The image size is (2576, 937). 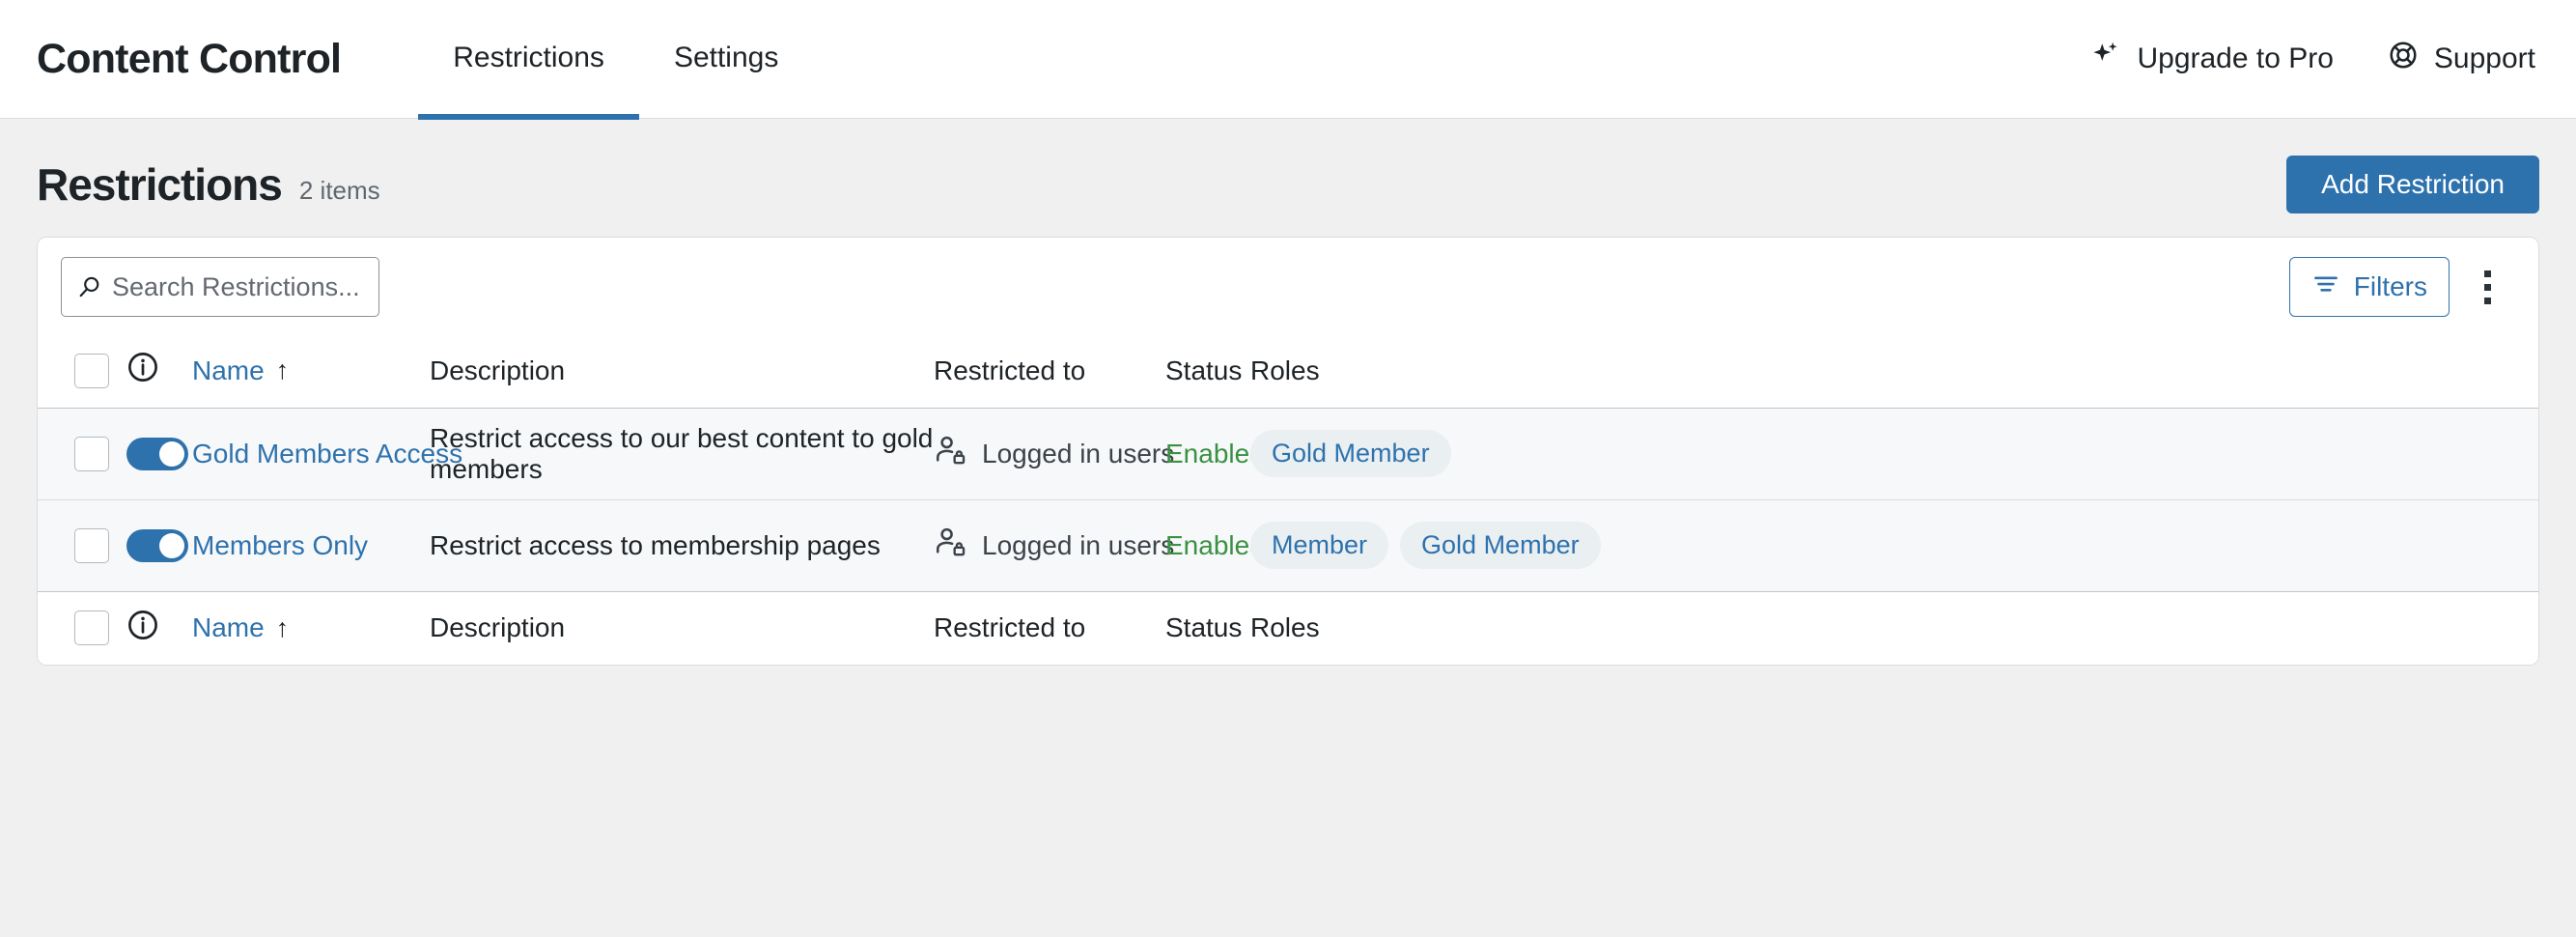 I want to click on item-count: 2 items, so click(x=339, y=190).